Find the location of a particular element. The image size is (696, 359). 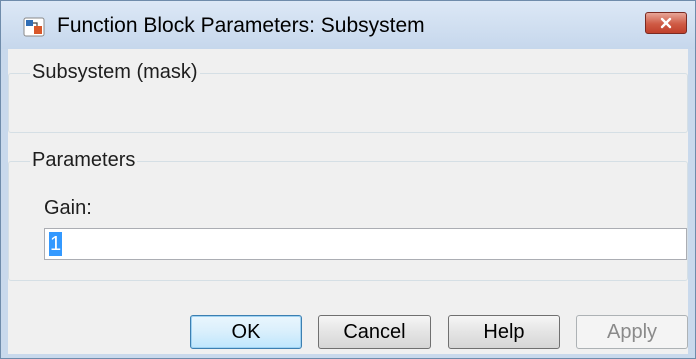

simulink-block-icon is located at coordinates (34, 27).